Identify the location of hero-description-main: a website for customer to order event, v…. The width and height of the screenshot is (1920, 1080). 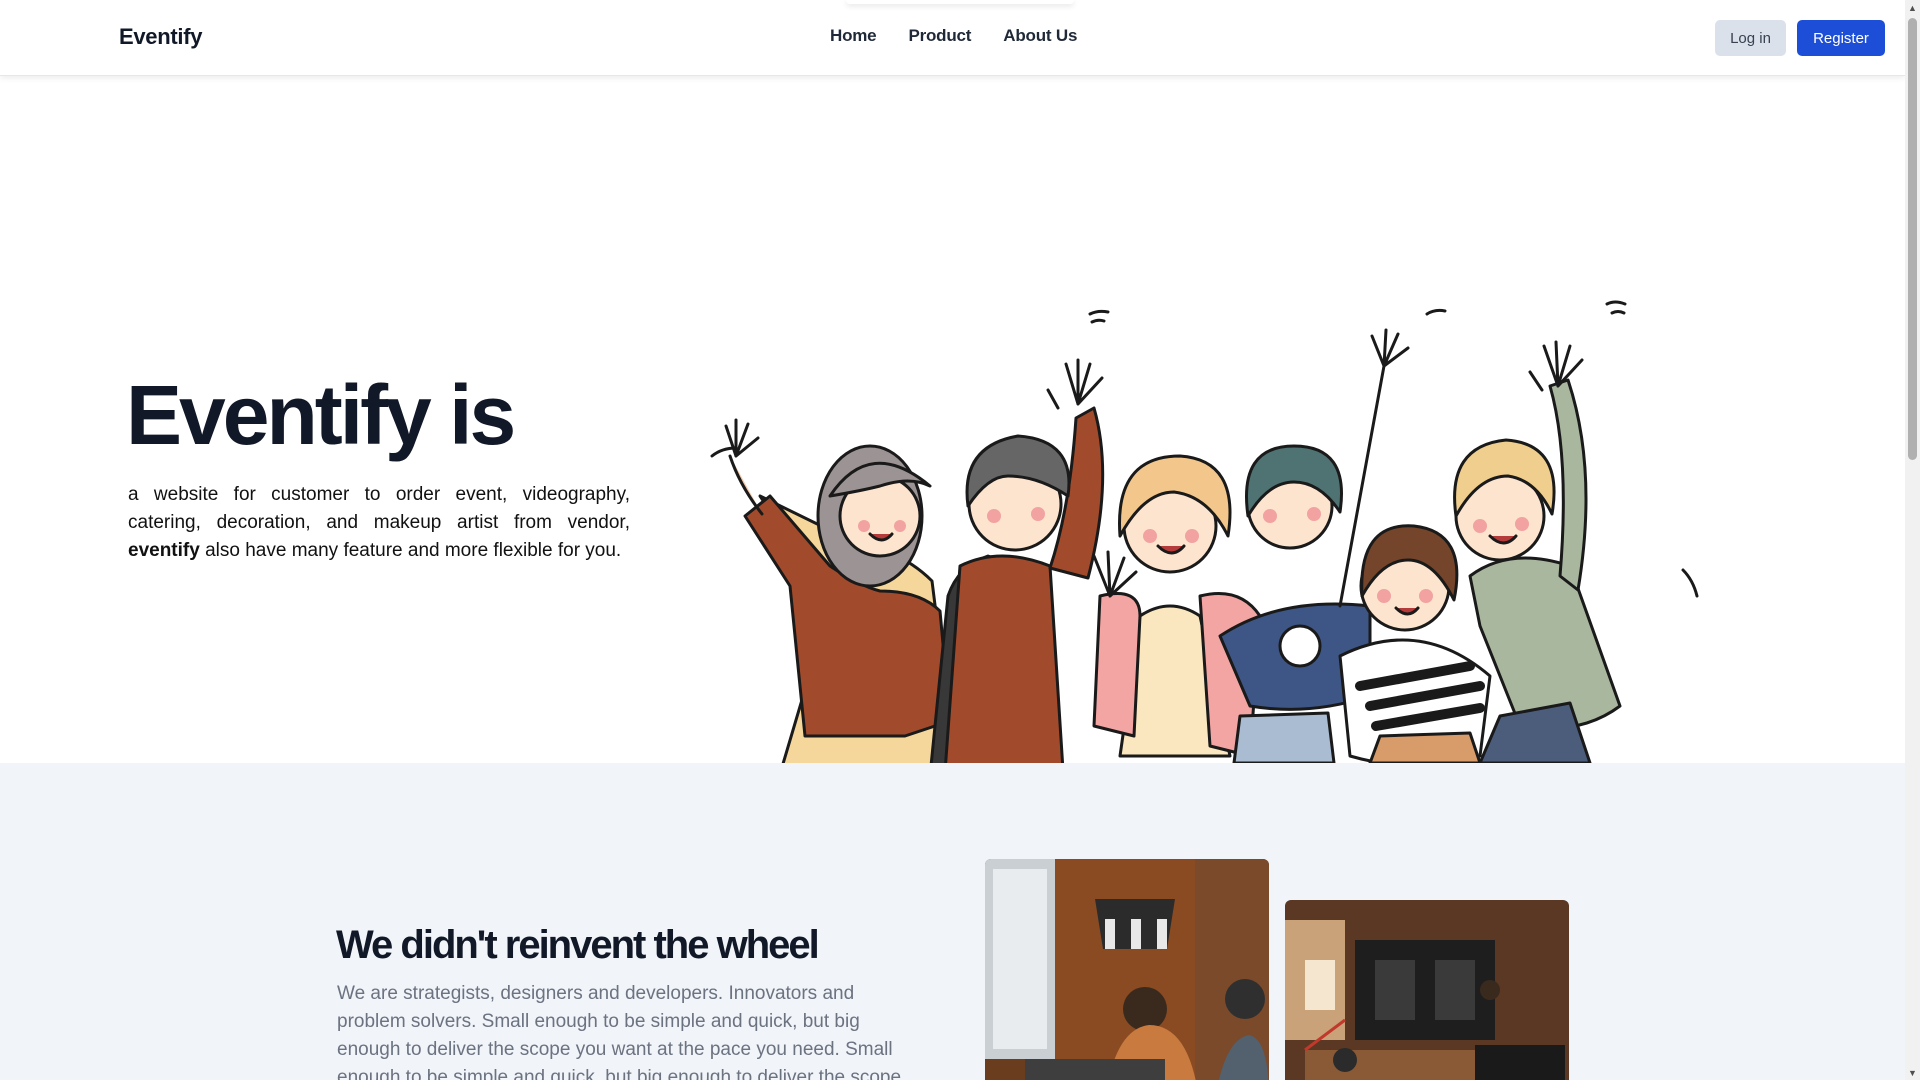
(379, 508).